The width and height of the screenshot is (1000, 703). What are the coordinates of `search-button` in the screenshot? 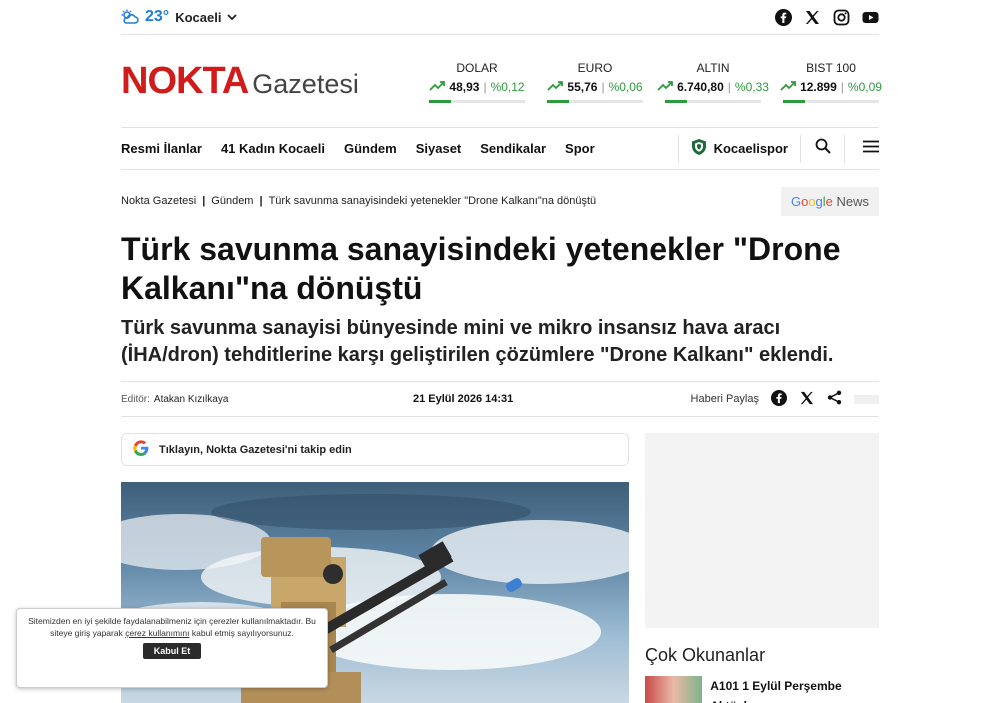 It's located at (822, 148).